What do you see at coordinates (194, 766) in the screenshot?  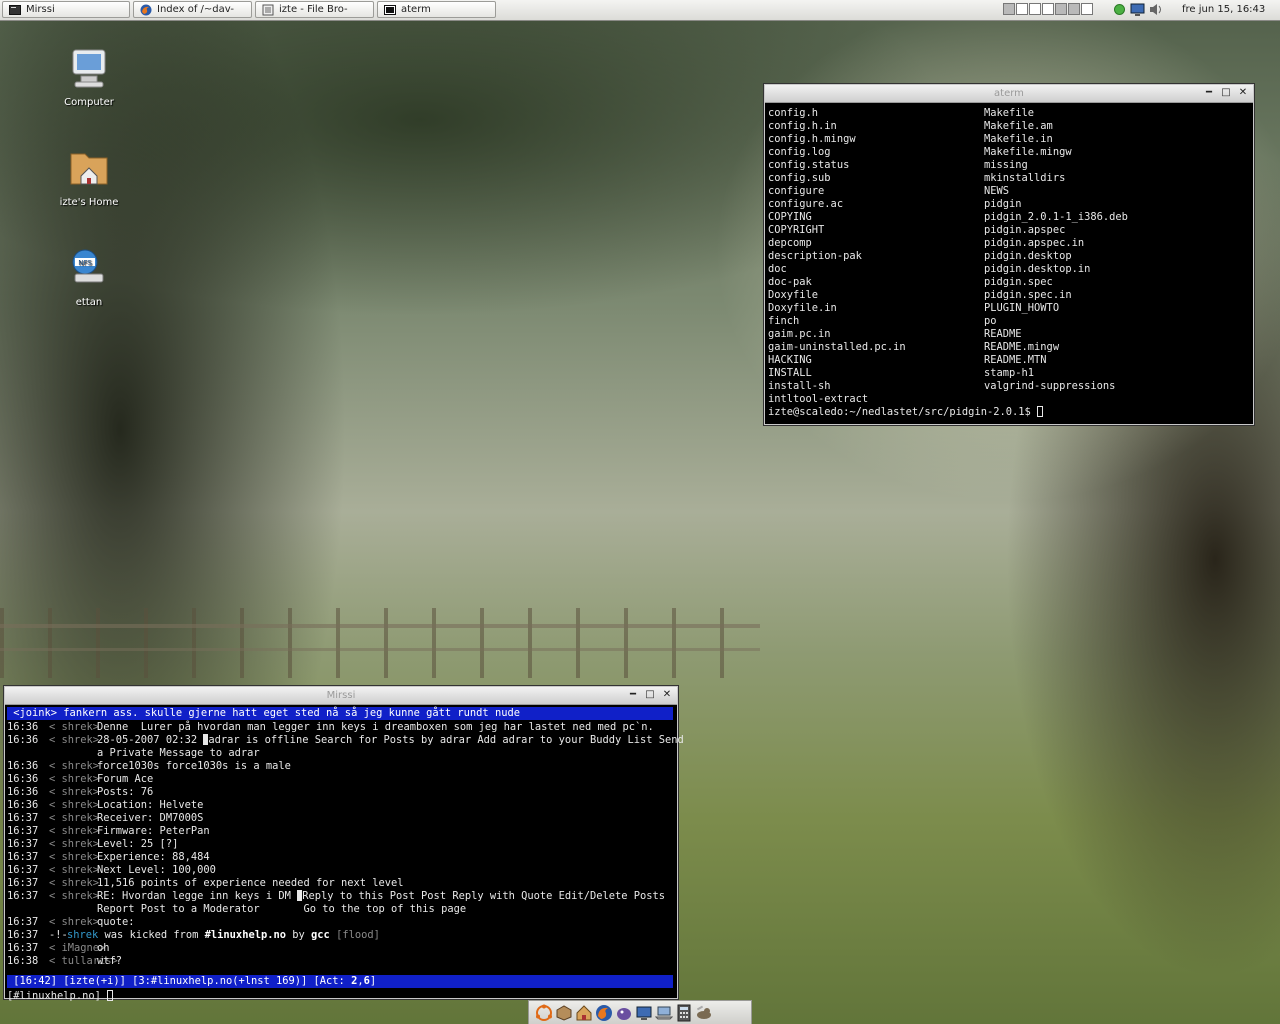 I see `message-body: force1030s force1030s is a male` at bounding box center [194, 766].